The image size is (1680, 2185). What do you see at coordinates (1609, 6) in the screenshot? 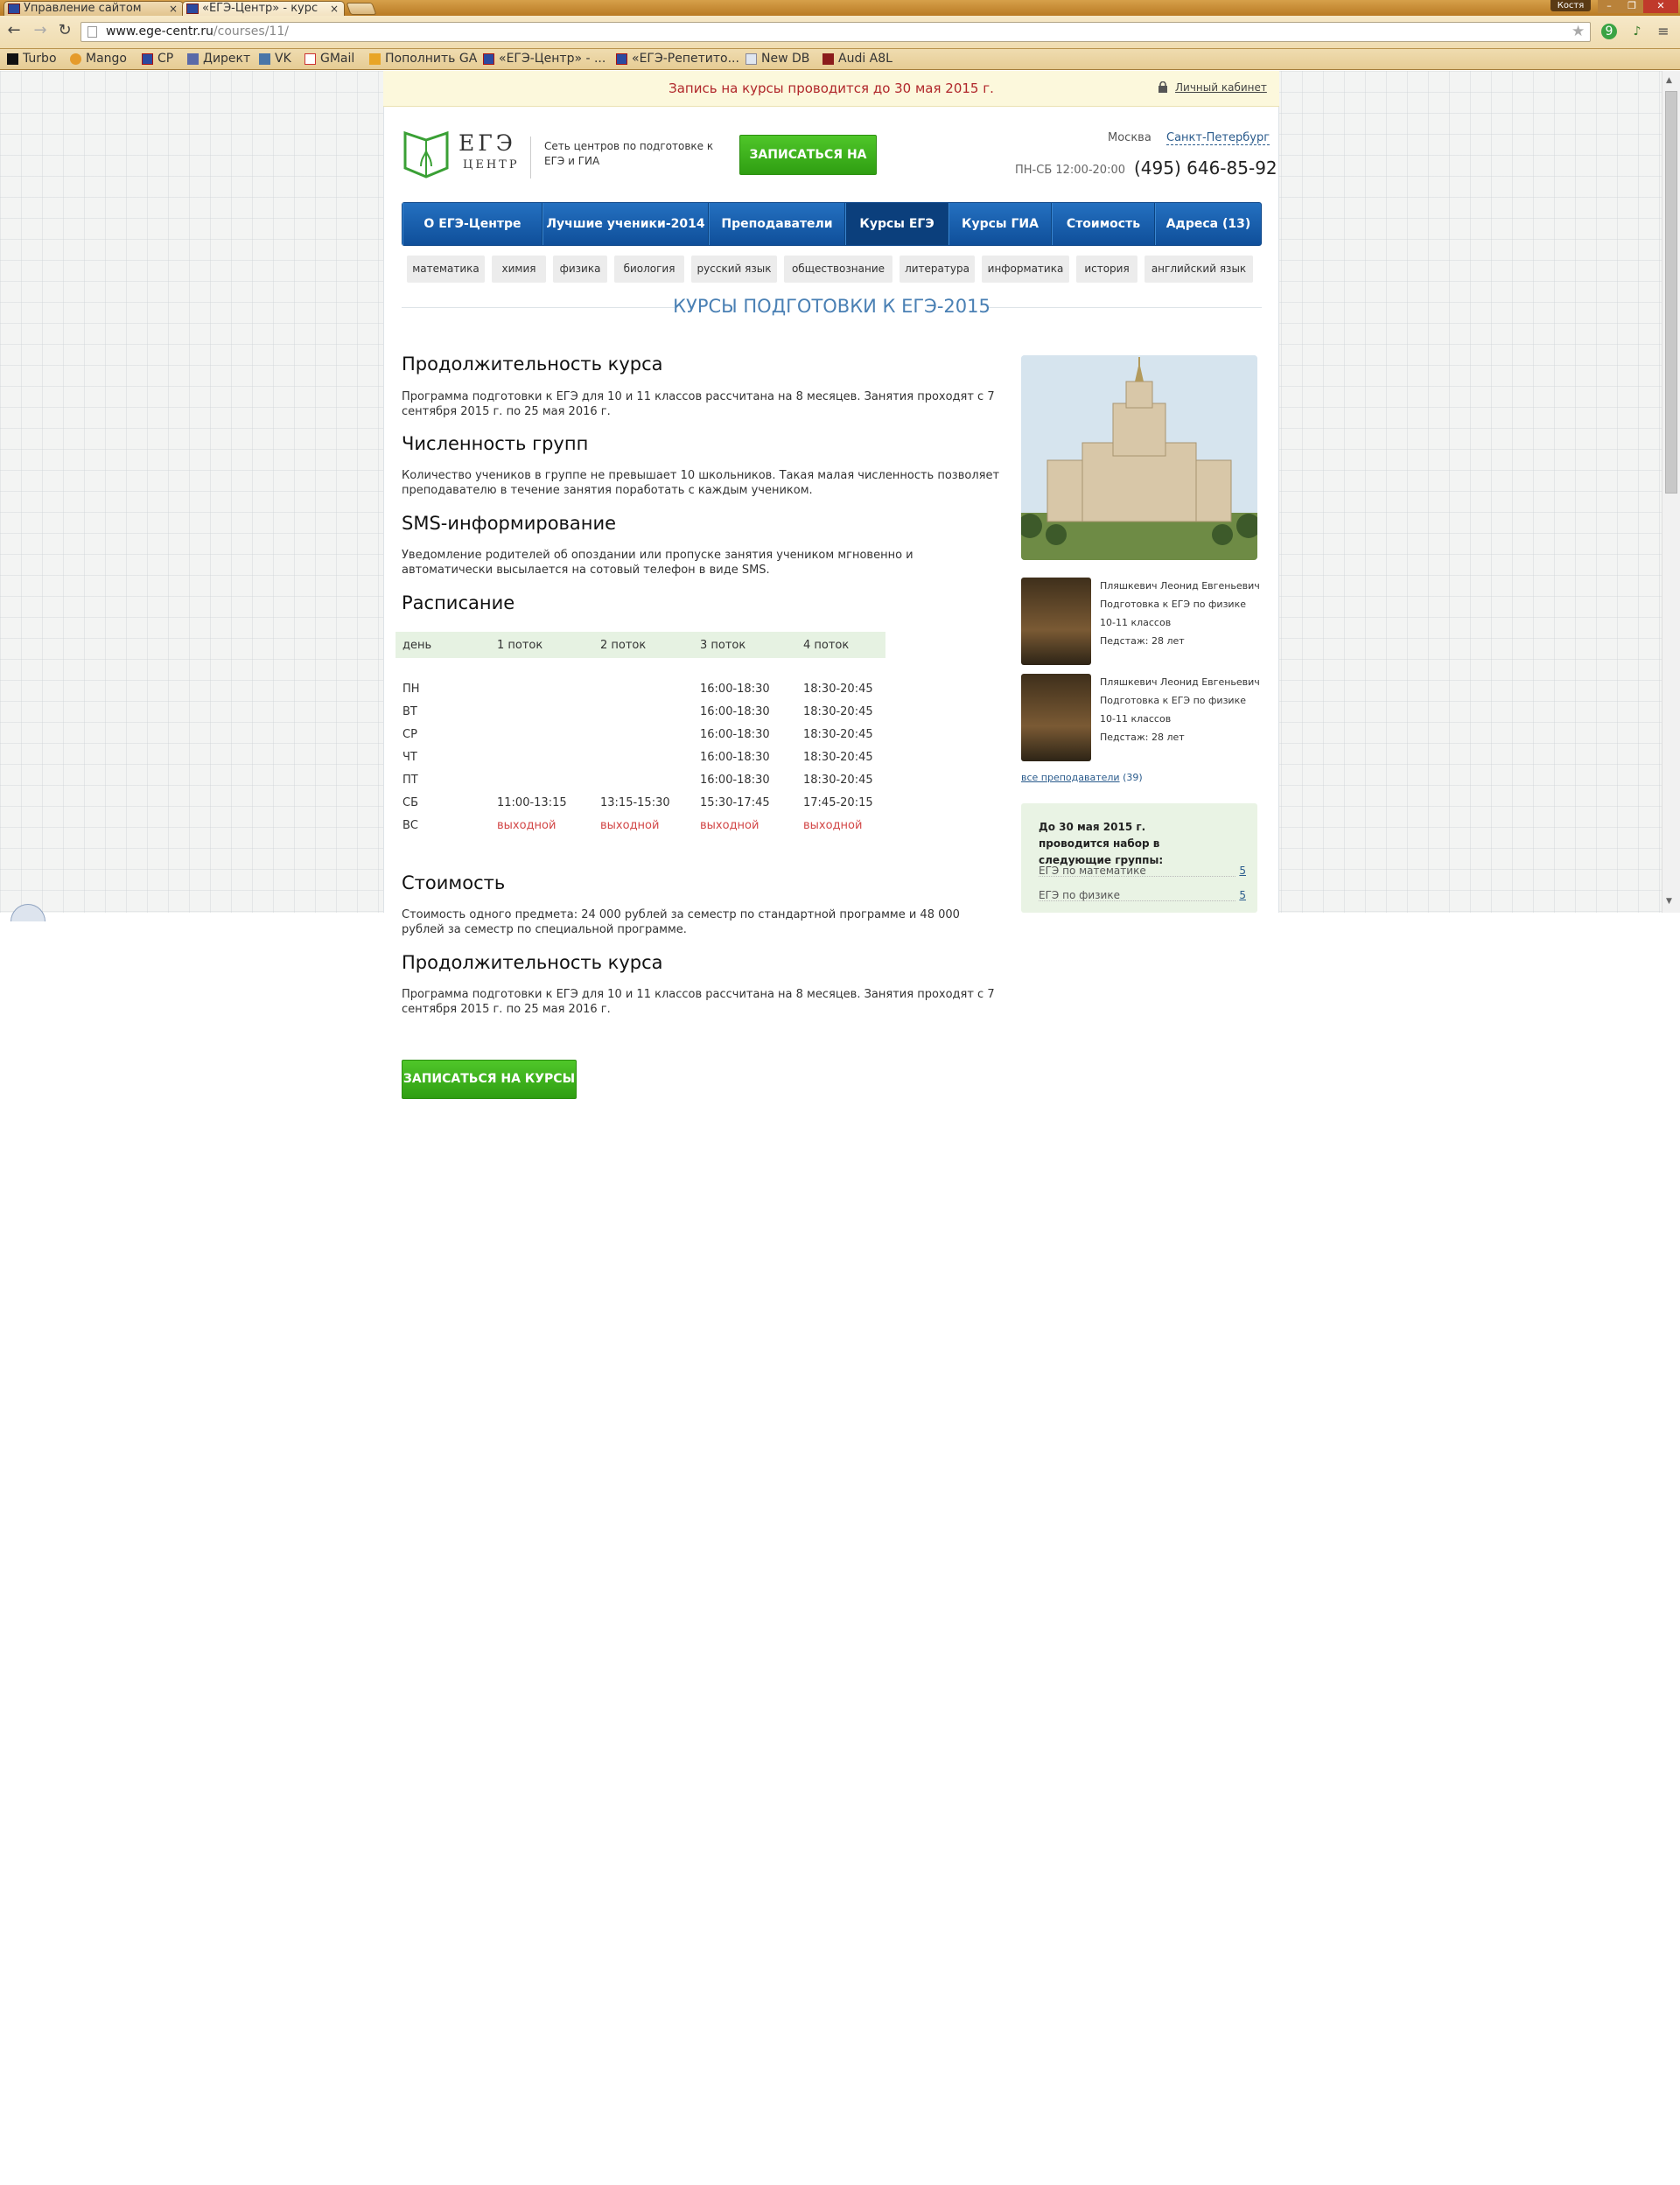
I see `minimize-icon: –` at bounding box center [1609, 6].